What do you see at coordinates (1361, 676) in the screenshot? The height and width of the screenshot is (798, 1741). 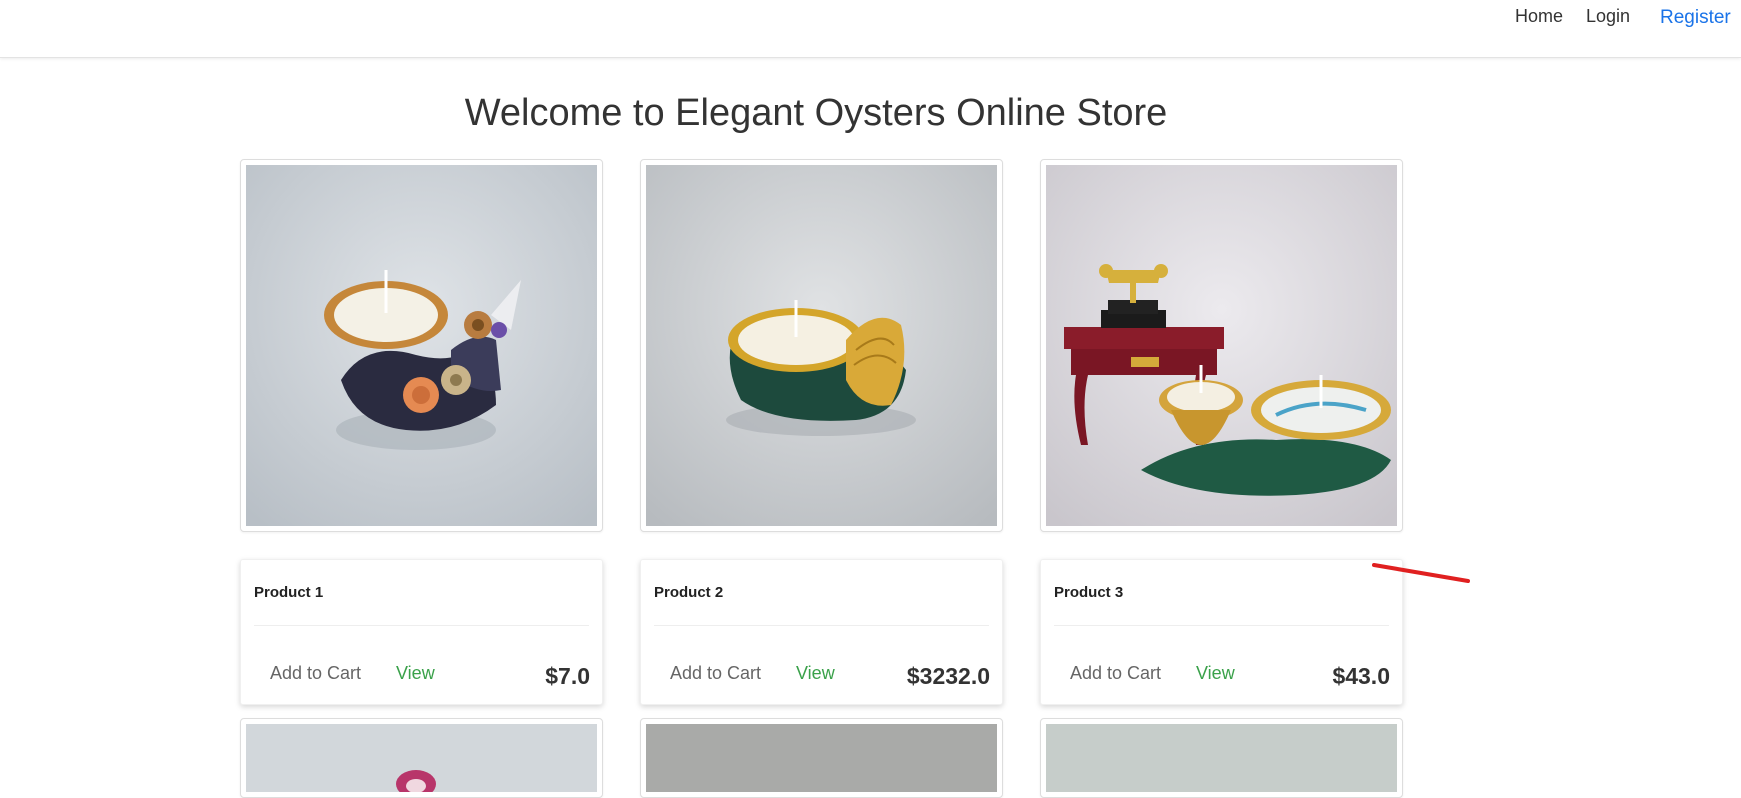 I see `product-price: $43.0` at bounding box center [1361, 676].